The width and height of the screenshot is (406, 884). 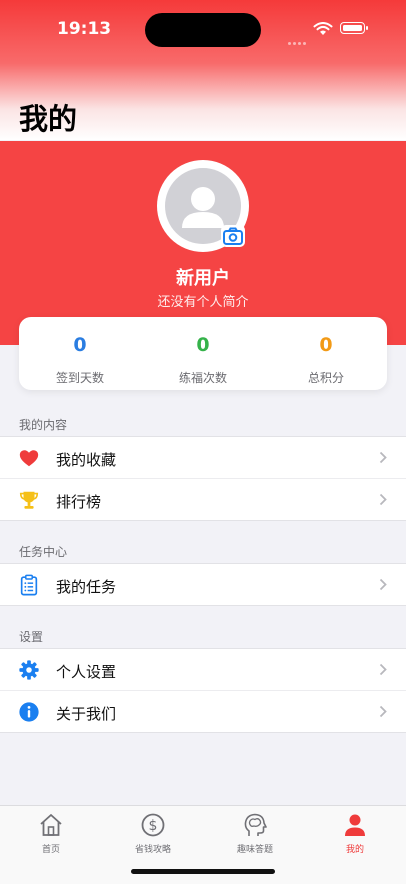 I want to click on menu-group-settings: 个人设置 关于我们, so click(x=203, y=690).